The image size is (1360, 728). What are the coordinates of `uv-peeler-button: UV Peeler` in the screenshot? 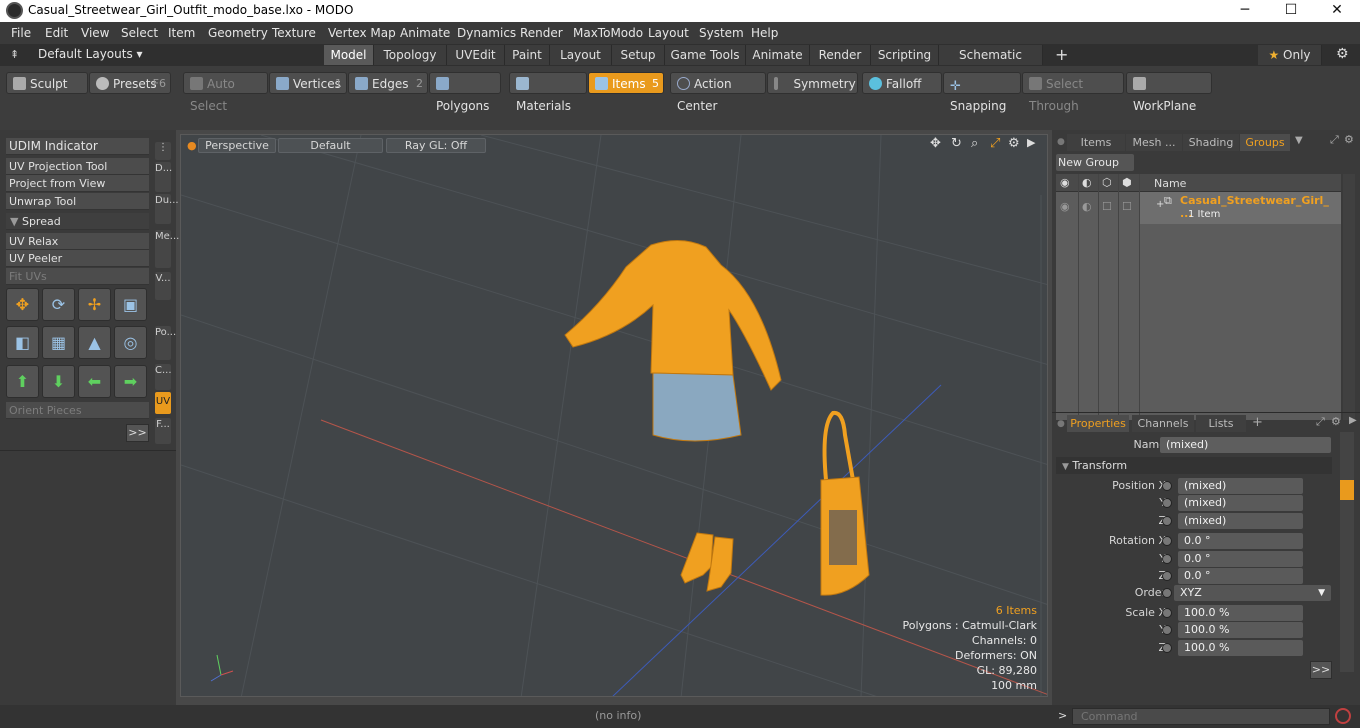 It's located at (77, 258).